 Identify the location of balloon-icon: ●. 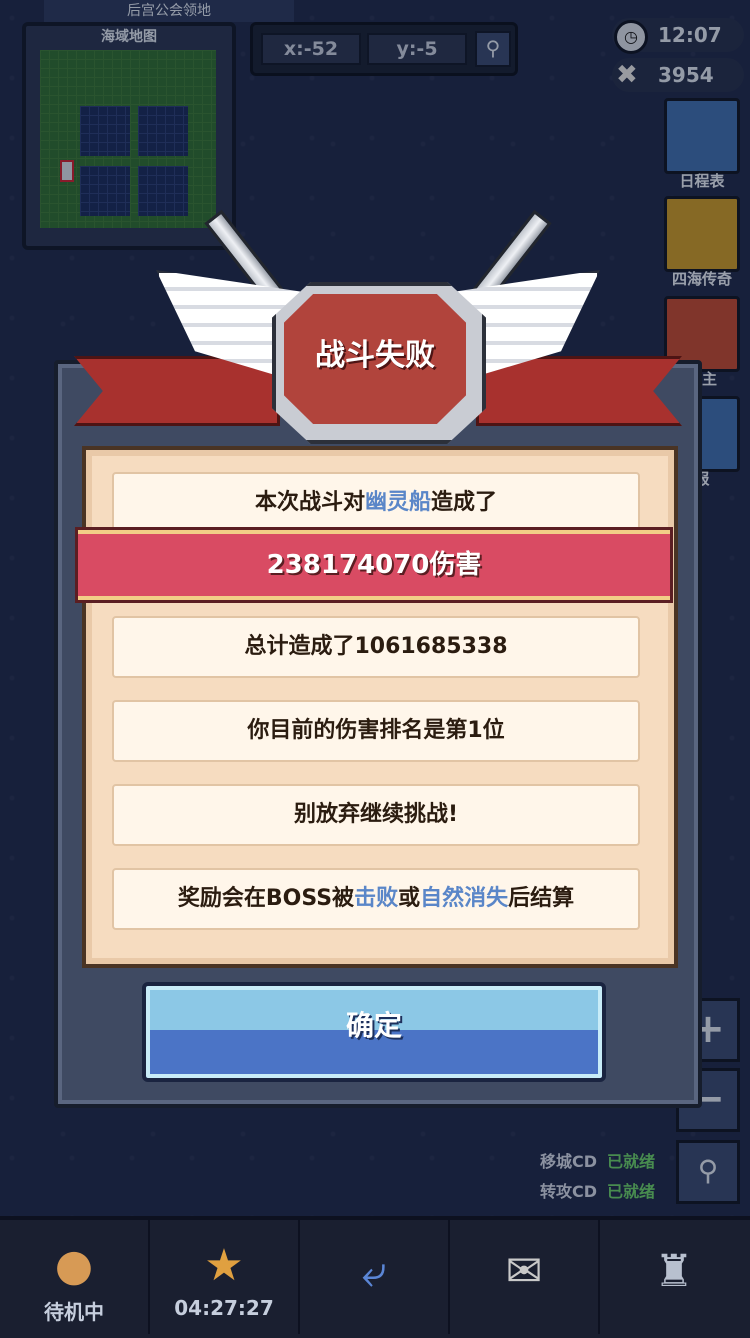
(74, 1265).